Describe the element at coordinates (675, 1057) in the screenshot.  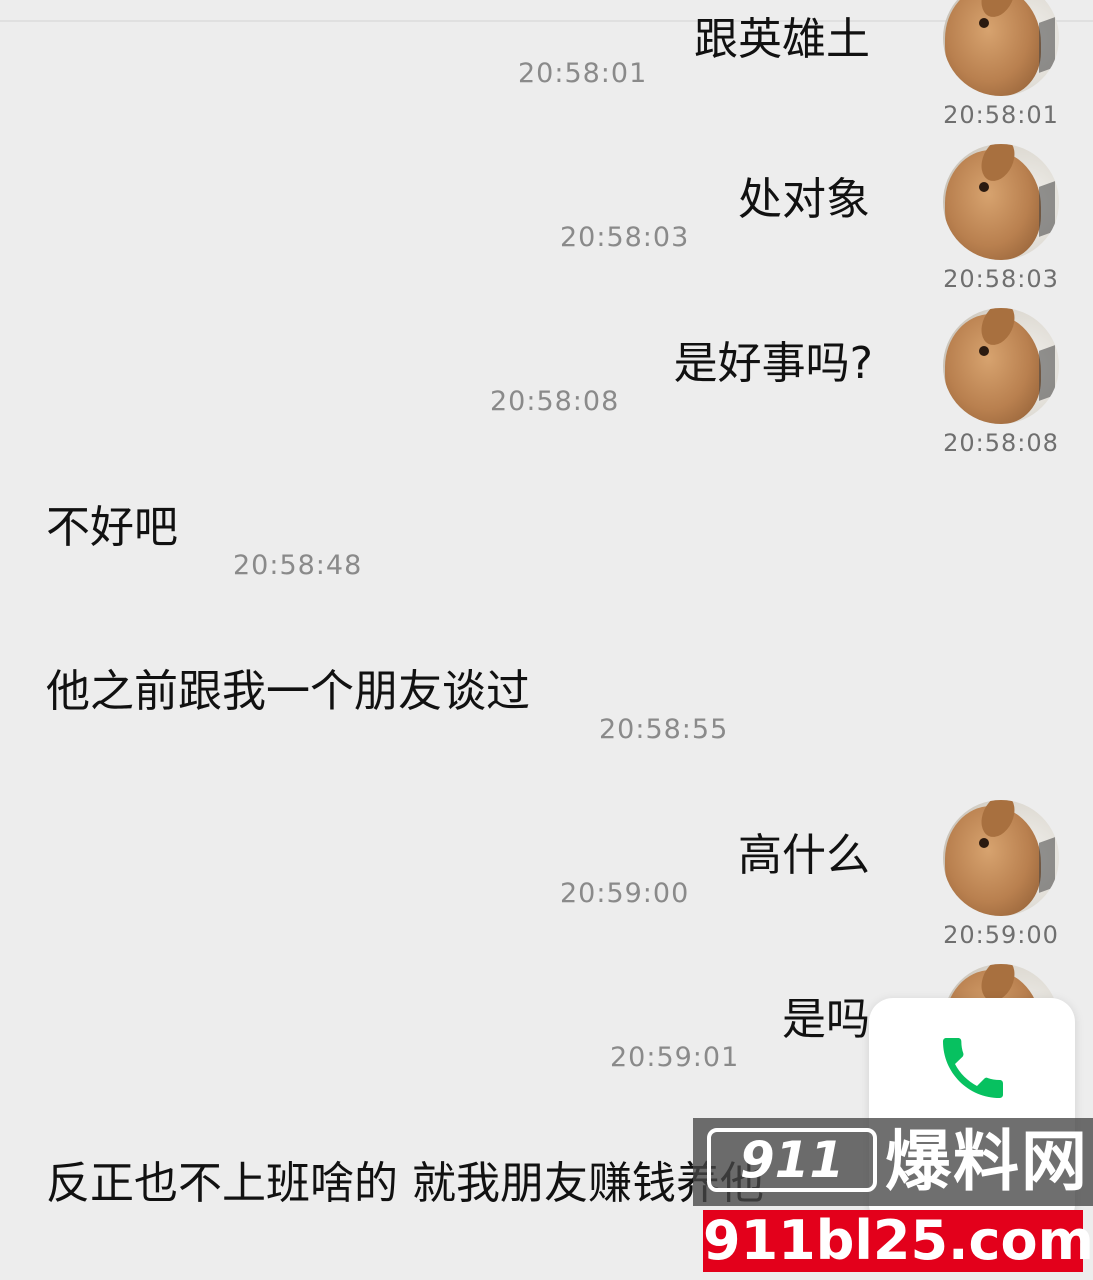
I see `message-timestamp: 20:59:01` at that location.